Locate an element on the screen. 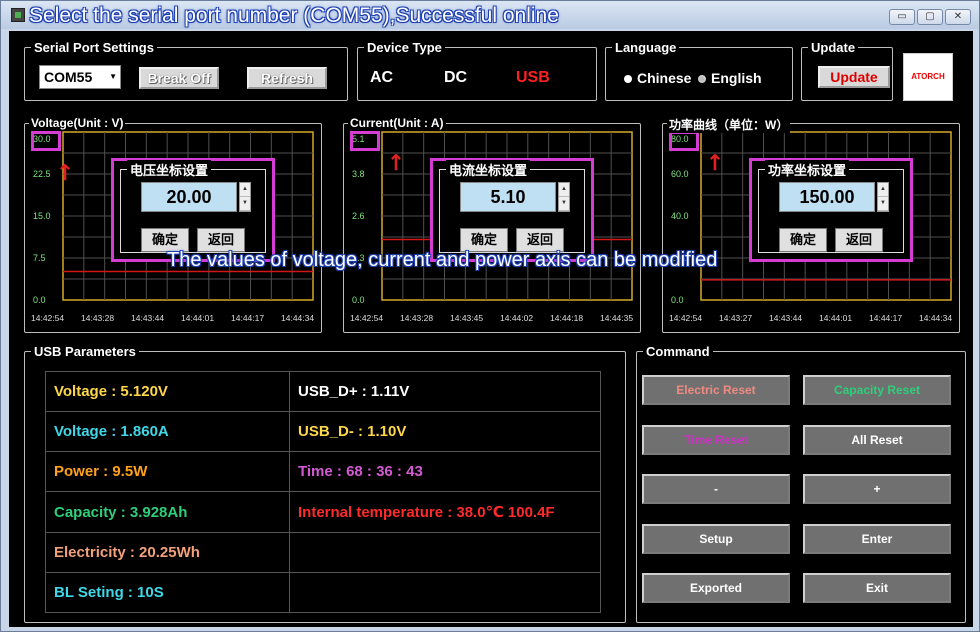  x-tick-label: 14:44:35 is located at coordinates (616, 318).